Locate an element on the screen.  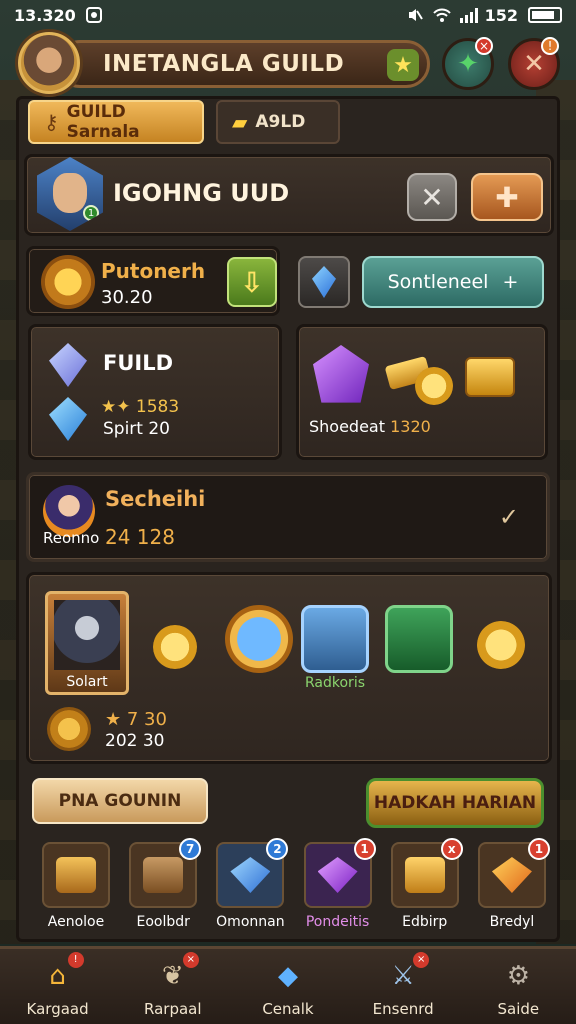
shop-card: Shoedeat 1320 is located at coordinates (422, 392).